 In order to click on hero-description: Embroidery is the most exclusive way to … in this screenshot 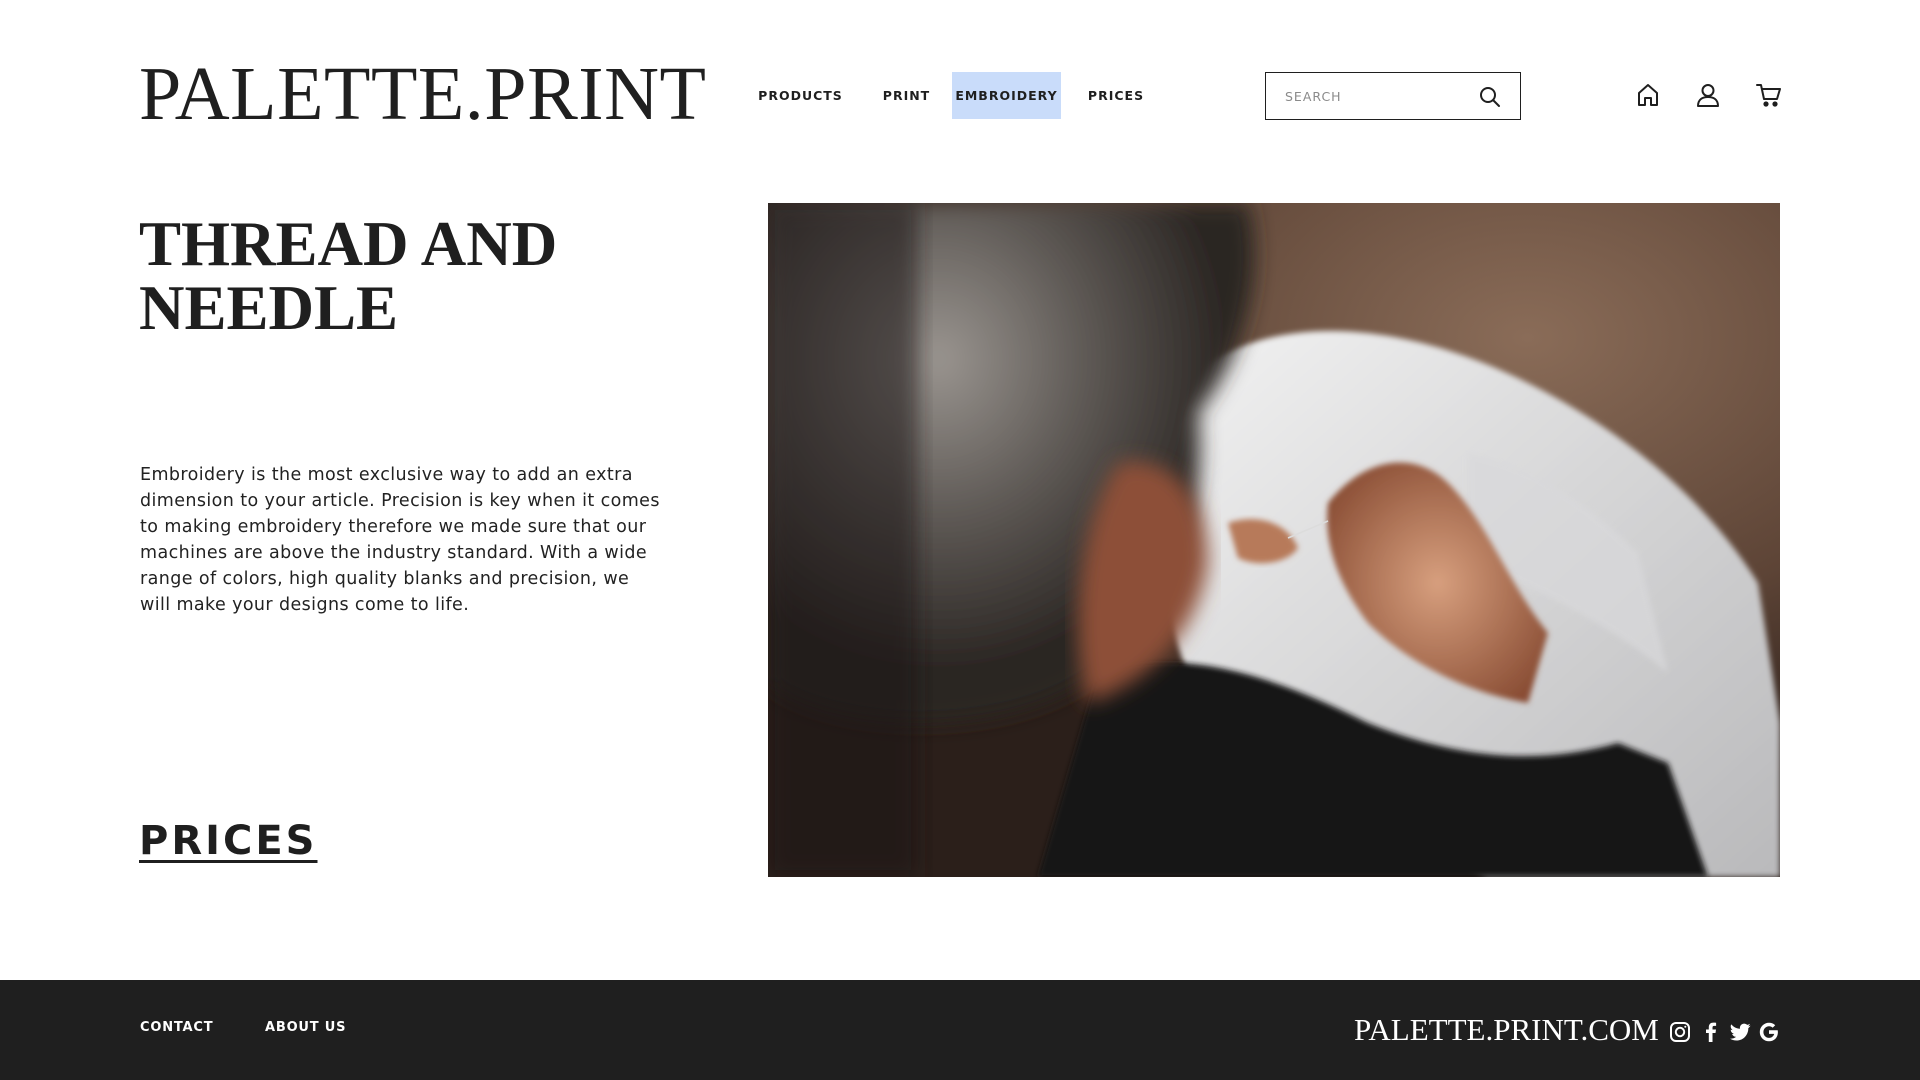, I will do `click(400, 540)`.